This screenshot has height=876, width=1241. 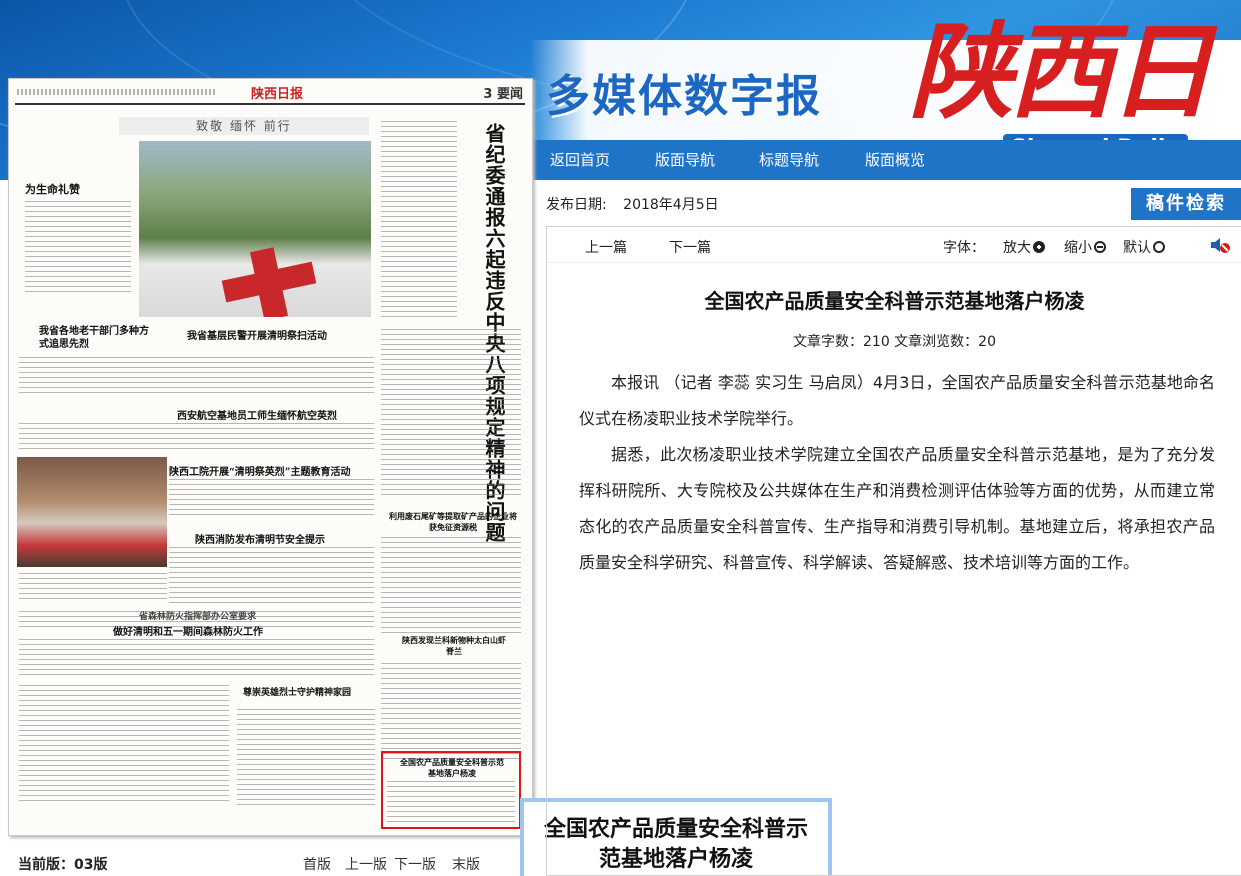 I want to click on font-bigger-button: 放大, so click(x=1024, y=247).